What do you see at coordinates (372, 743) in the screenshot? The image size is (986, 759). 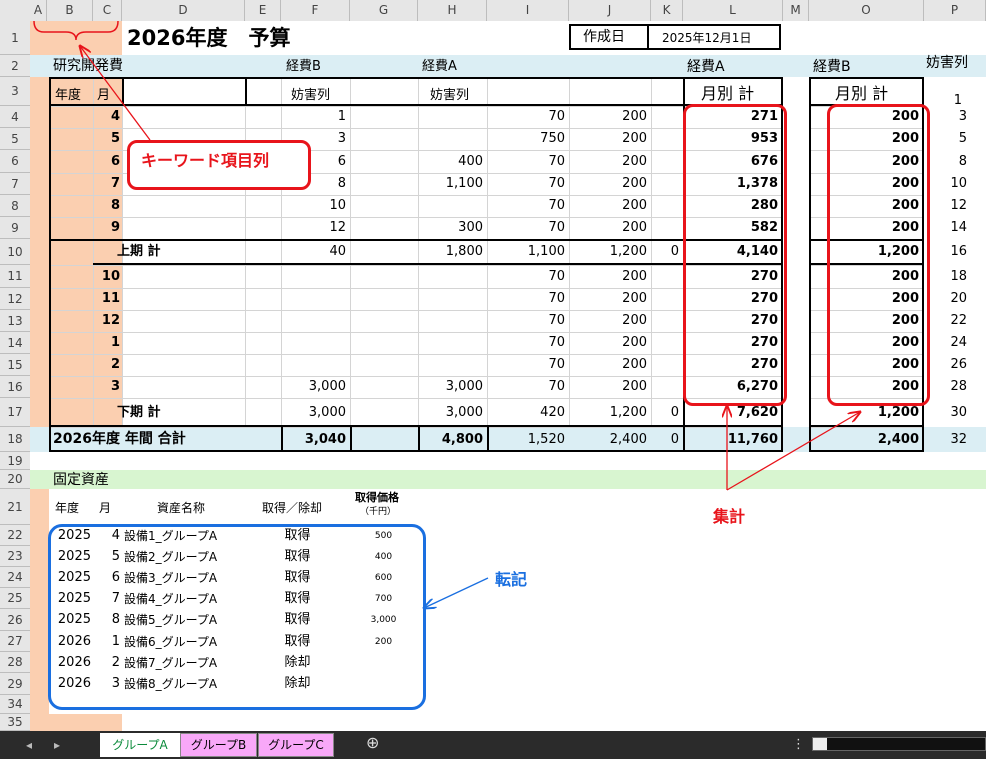 I see `add-sheet-button: ⊕` at bounding box center [372, 743].